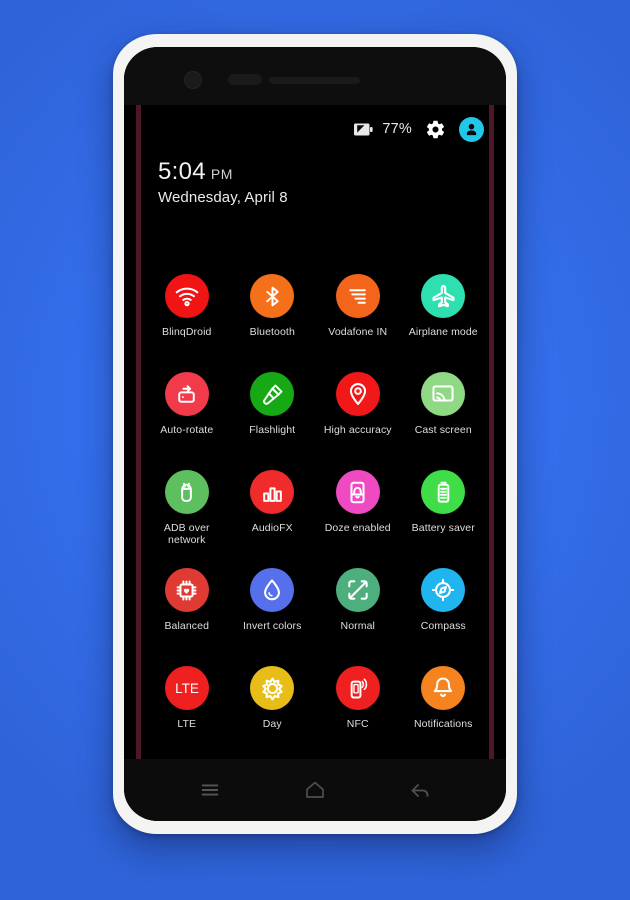 This screenshot has width=630, height=900. Describe the element at coordinates (357, 590) in the screenshot. I see `screen-frame-icon` at that location.